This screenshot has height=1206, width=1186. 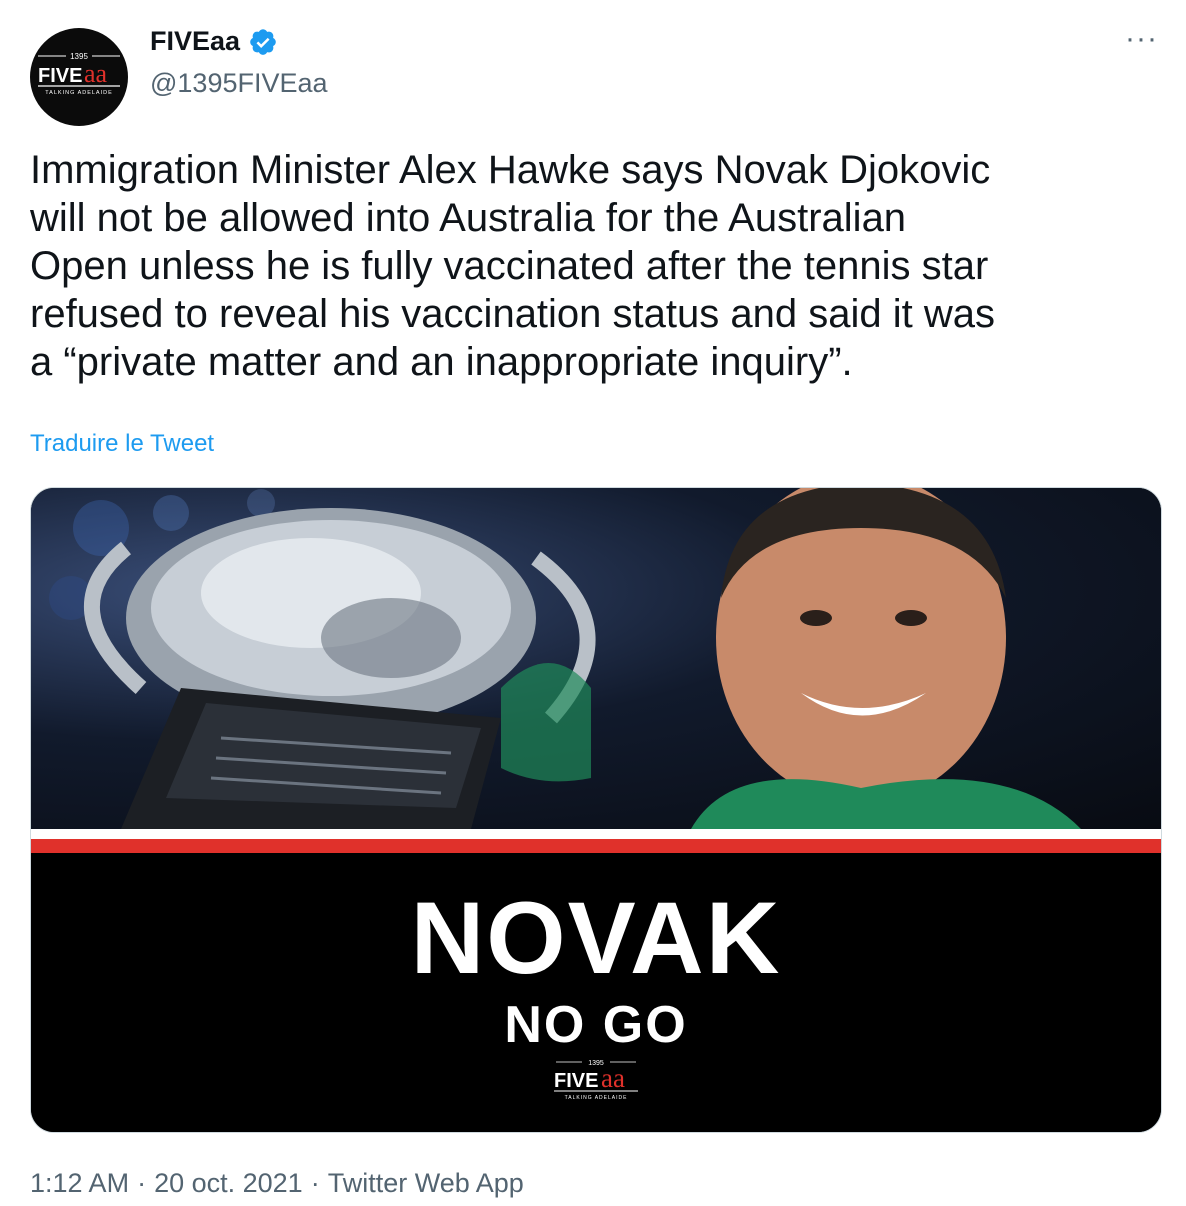 What do you see at coordinates (596, 846) in the screenshot?
I see `banner-red-stripe` at bounding box center [596, 846].